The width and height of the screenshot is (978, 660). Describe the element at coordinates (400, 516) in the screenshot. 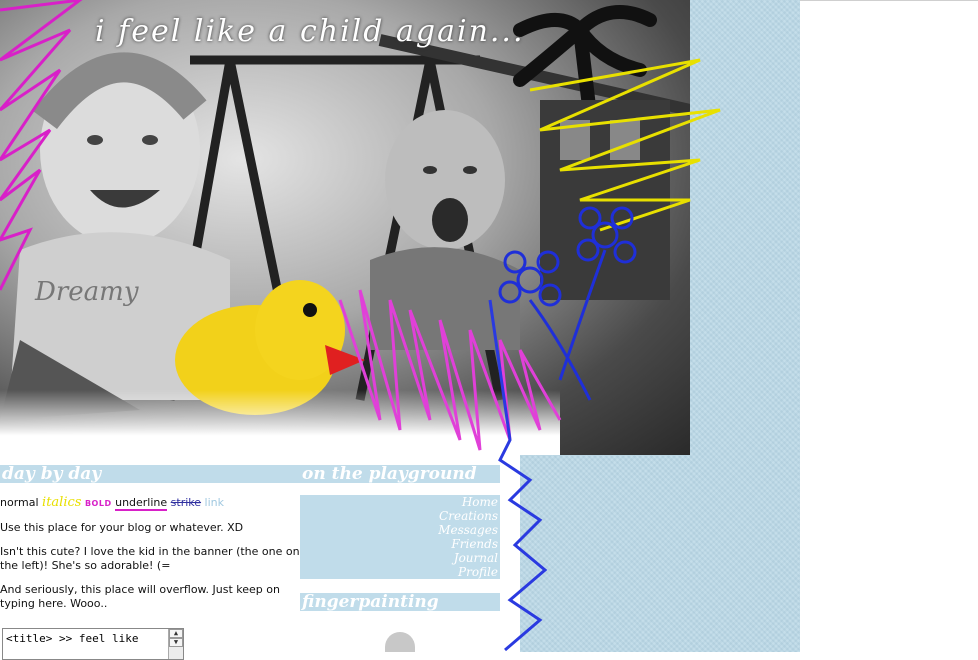

I see `nav-item-creations: Creations` at that location.